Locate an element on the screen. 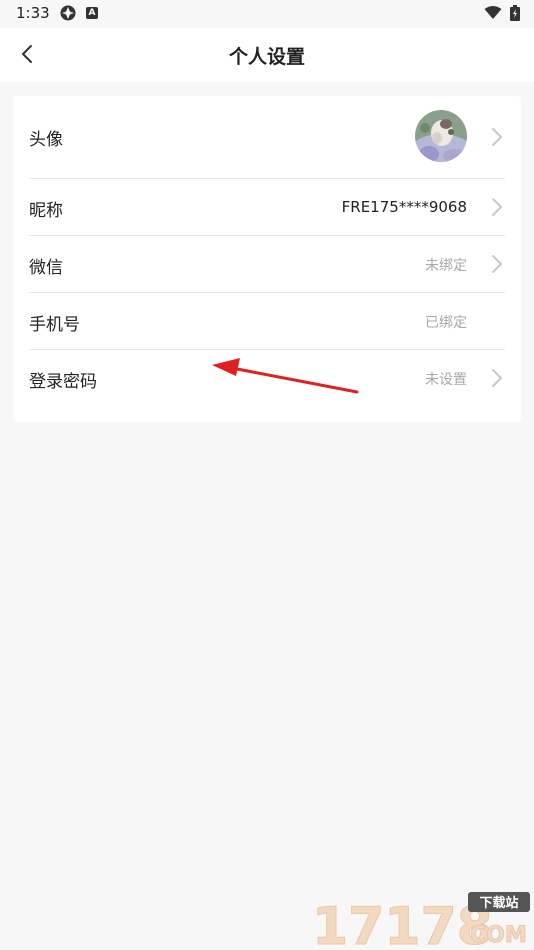  watermark-logo: 17178 下载站 COM is located at coordinates (421, 921).